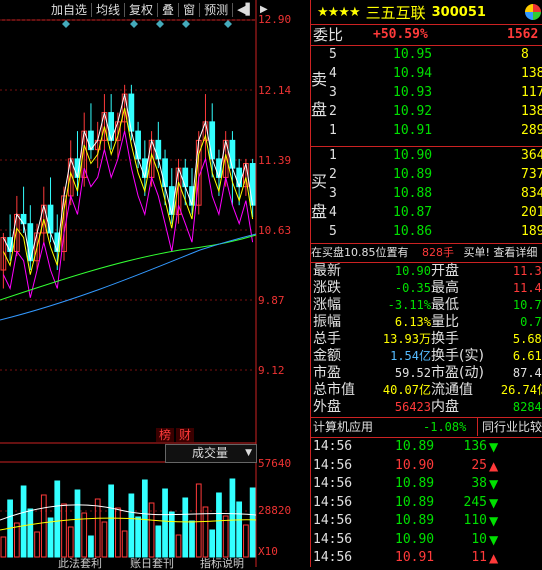 This screenshot has width=542, height=570. What do you see at coordinates (413, 231) in the screenshot?
I see `level-price: 10.86` at bounding box center [413, 231].